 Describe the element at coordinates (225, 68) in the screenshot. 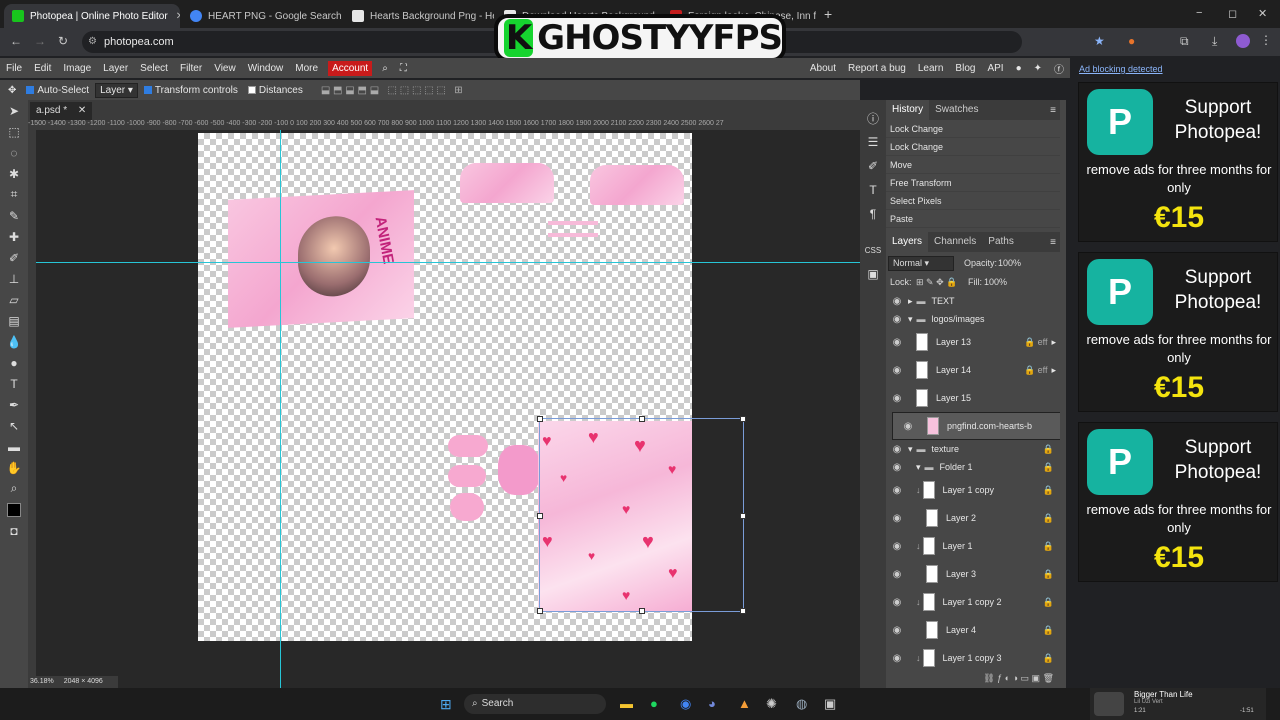

I see `menu-view: View` at that location.